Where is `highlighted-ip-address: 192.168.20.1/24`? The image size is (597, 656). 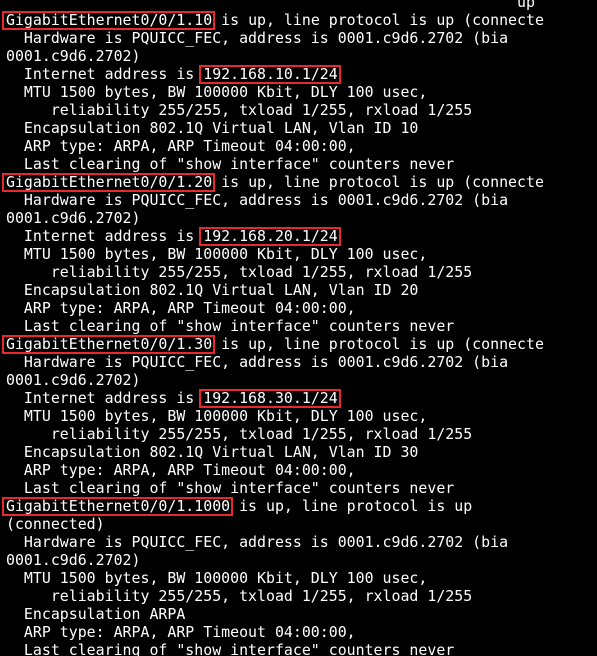
highlighted-ip-address: 192.168.20.1/24 is located at coordinates (270, 236).